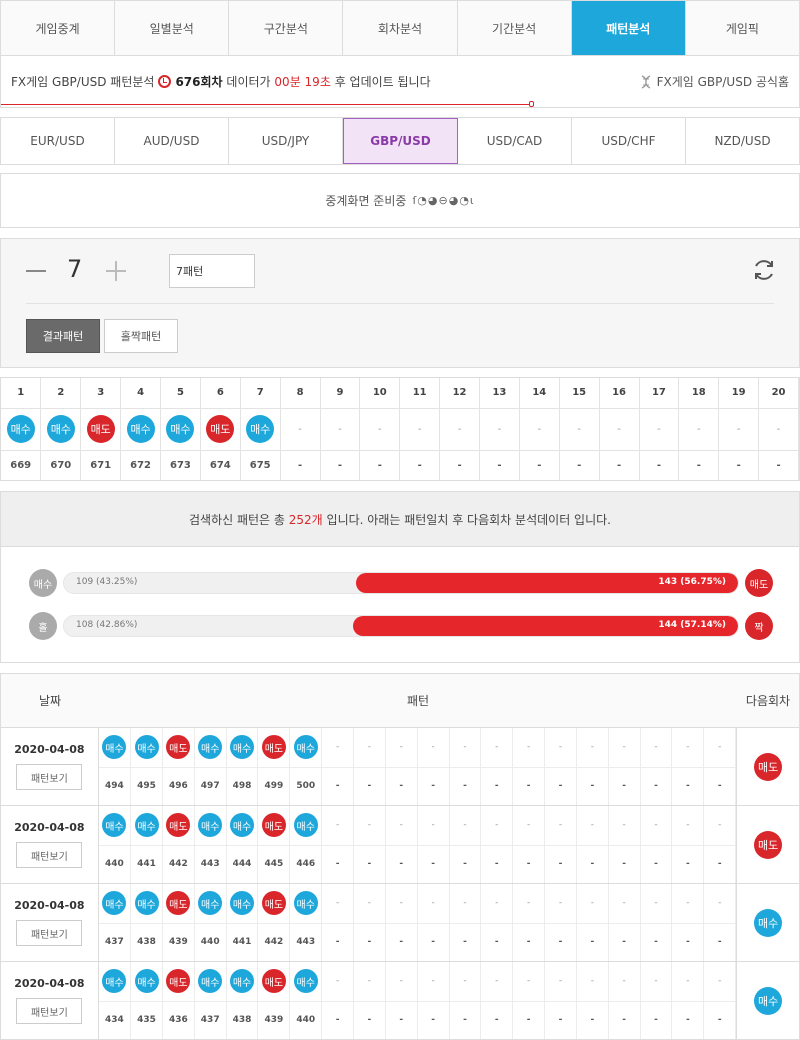 Image resolution: width=800 pixels, height=1040 pixels. Describe the element at coordinates (764, 270) in the screenshot. I see `refresh-icon` at that location.